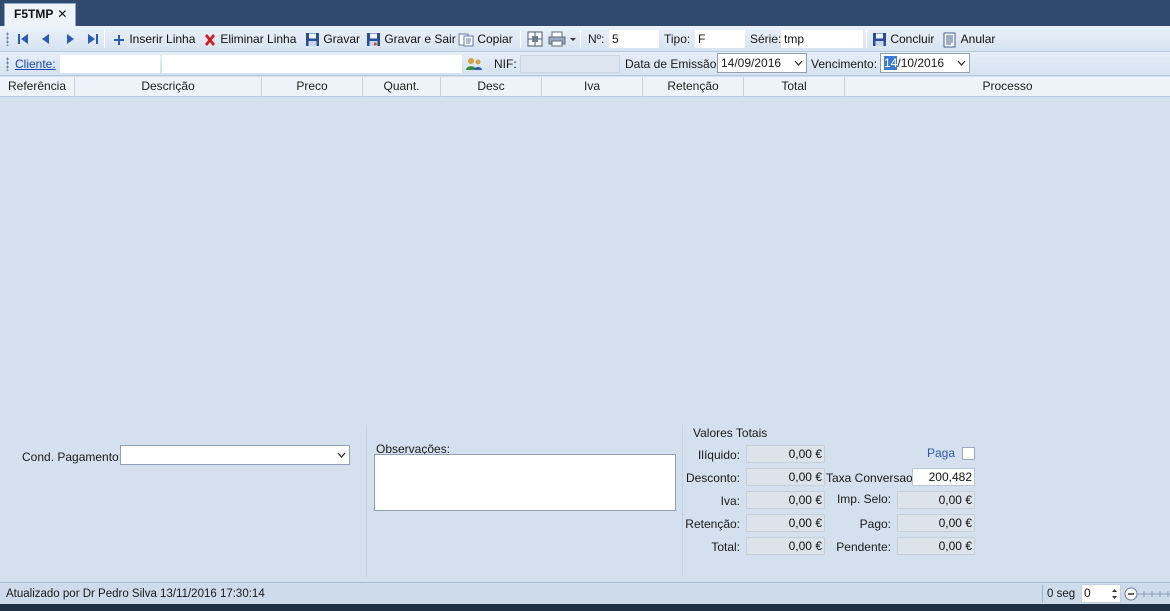 This screenshot has width=1170, height=611. What do you see at coordinates (495, 39) in the screenshot?
I see `copy-label: Copiar` at bounding box center [495, 39].